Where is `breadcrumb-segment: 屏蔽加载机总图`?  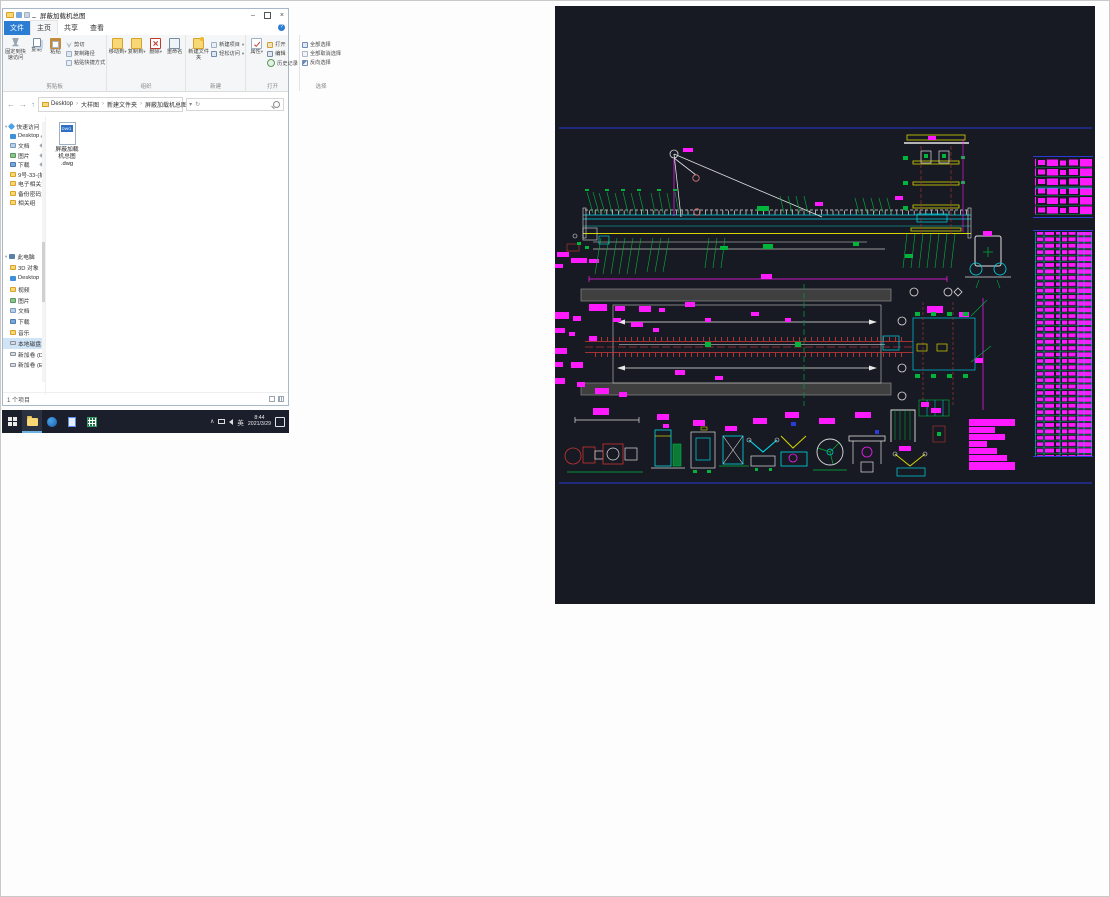 breadcrumb-segment: 屏蔽加载机总图 is located at coordinates (166, 104).